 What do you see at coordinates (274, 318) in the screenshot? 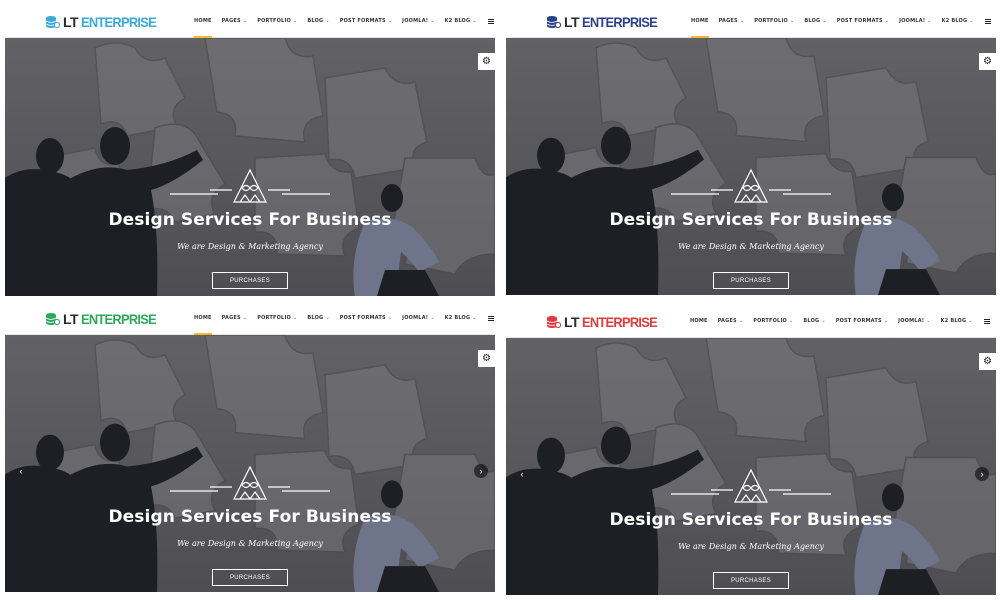
I see `nav-item-label: PORTFOLIO` at bounding box center [274, 318].